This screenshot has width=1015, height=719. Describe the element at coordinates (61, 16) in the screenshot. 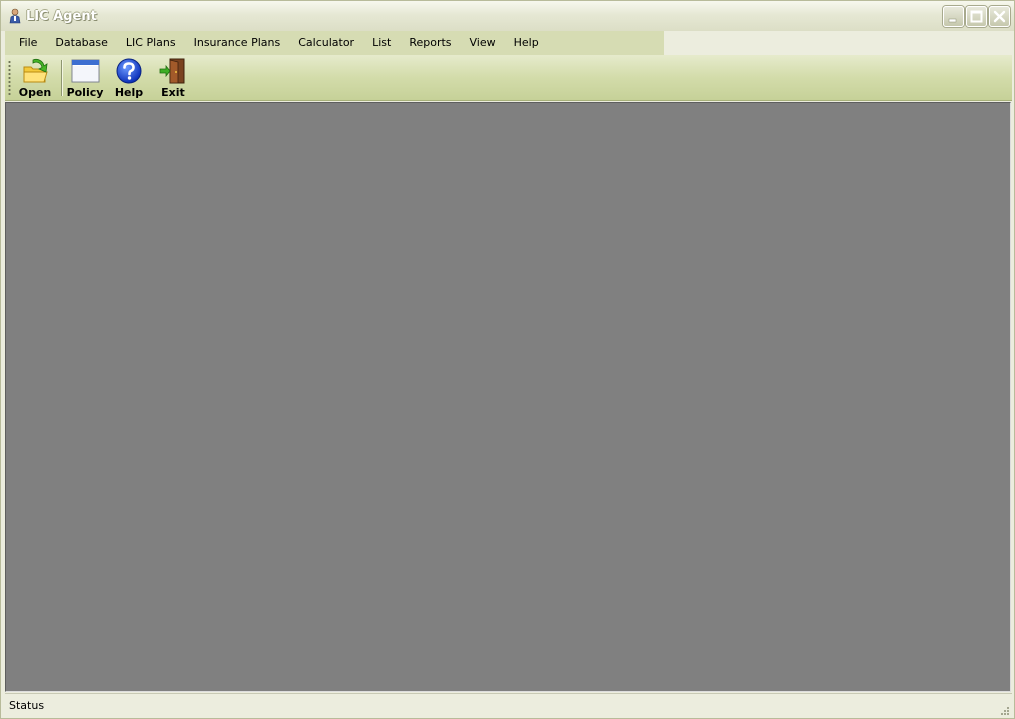

I see `window-title: LIC Agent` at that location.